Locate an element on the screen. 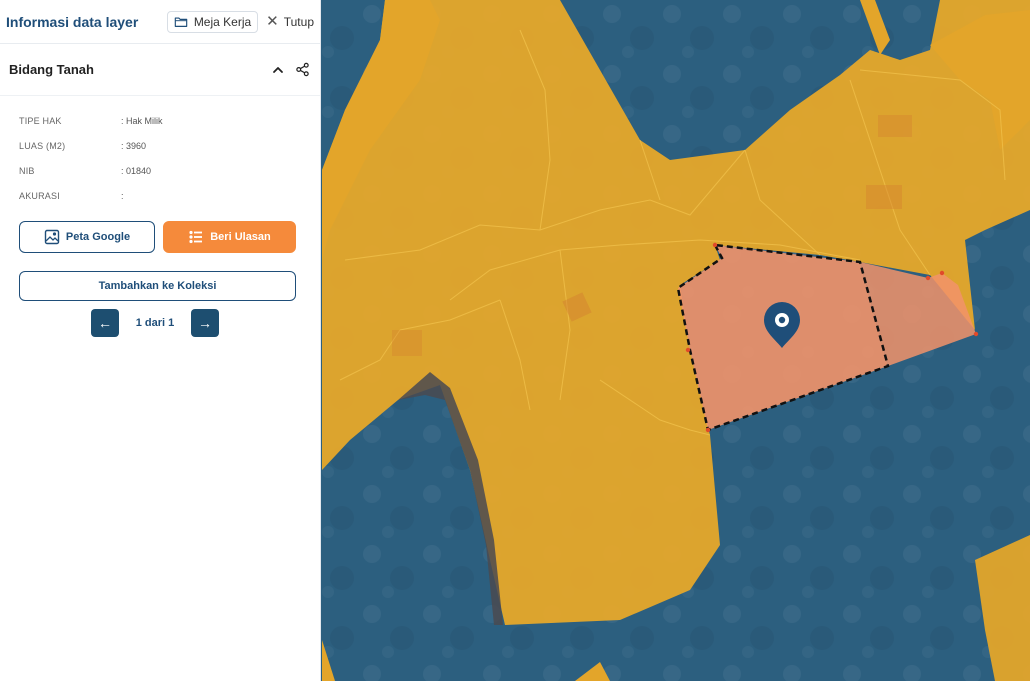 This screenshot has height=681, width=1030. attribute-value: : is located at coordinates (122, 195).